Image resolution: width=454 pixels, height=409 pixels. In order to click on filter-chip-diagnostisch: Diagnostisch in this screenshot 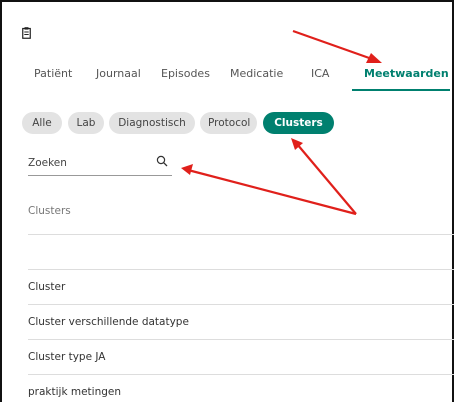, I will do `click(152, 123)`.